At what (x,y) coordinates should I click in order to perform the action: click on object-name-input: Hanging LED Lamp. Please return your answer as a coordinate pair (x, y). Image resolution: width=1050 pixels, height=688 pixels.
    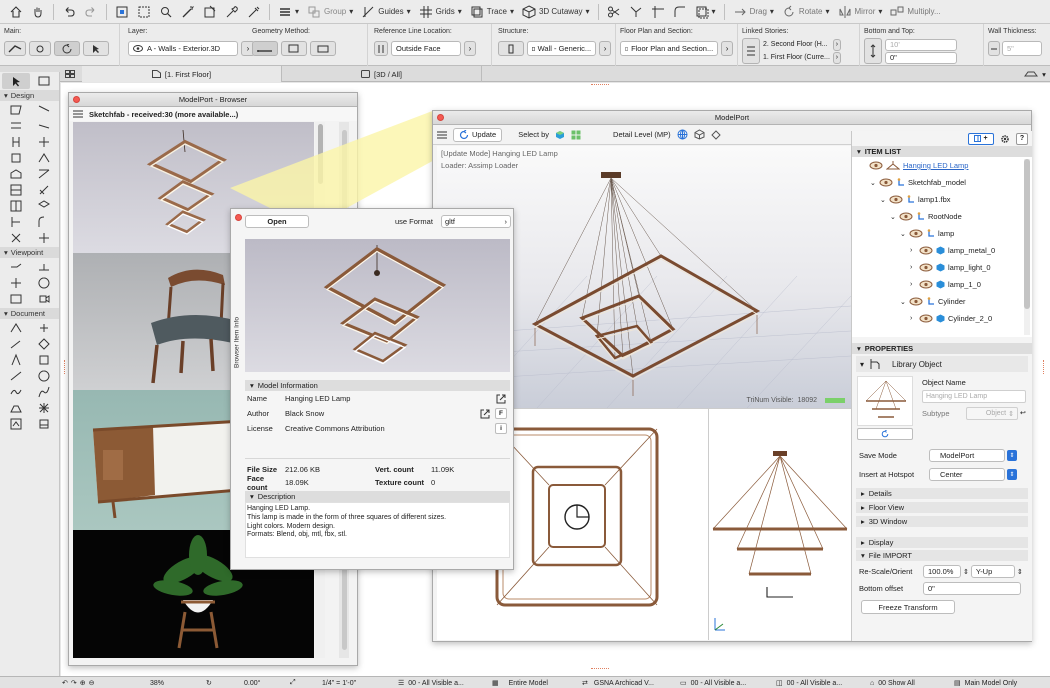
    Looking at the image, I should click on (974, 396).